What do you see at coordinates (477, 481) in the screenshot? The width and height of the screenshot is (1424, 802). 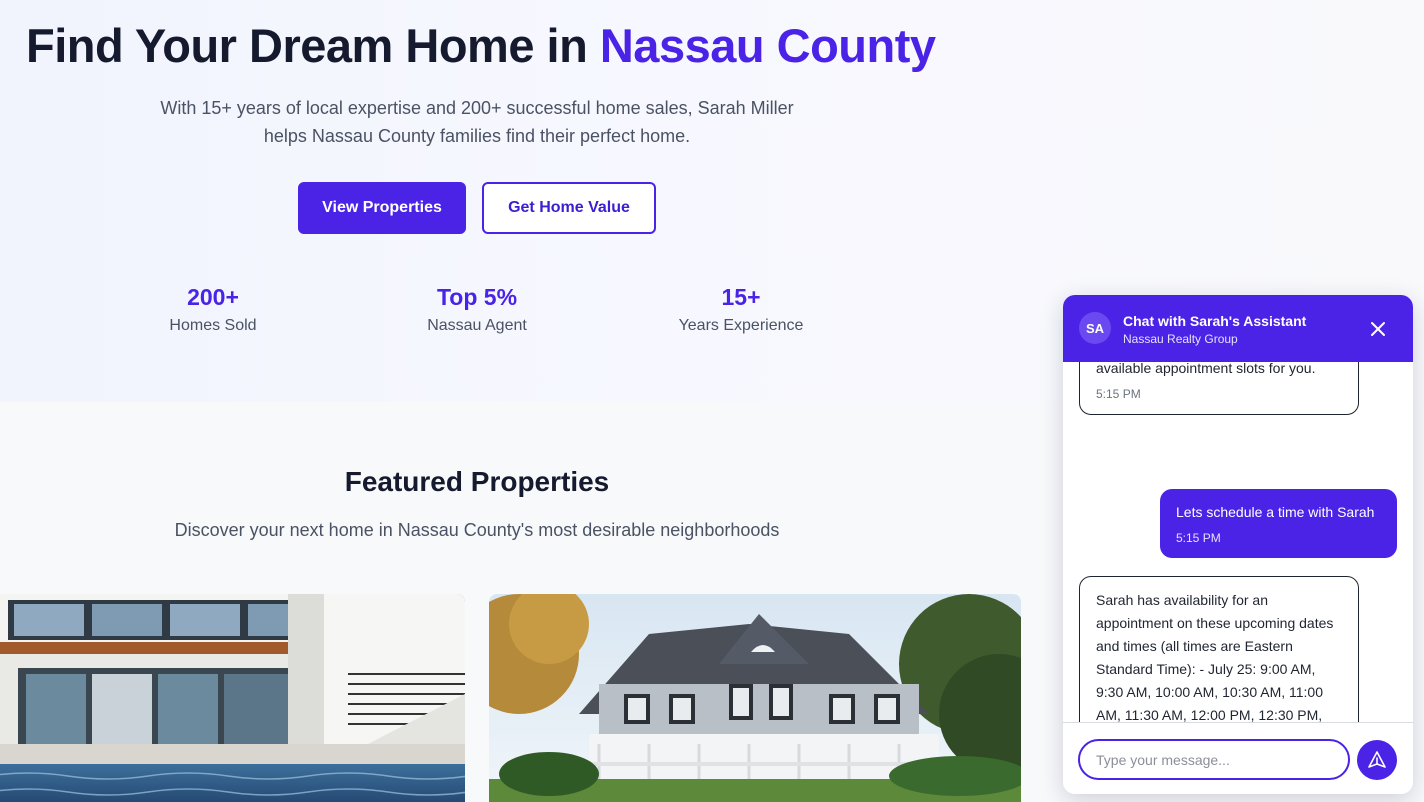 I see `featured-title: Featured Properties` at bounding box center [477, 481].